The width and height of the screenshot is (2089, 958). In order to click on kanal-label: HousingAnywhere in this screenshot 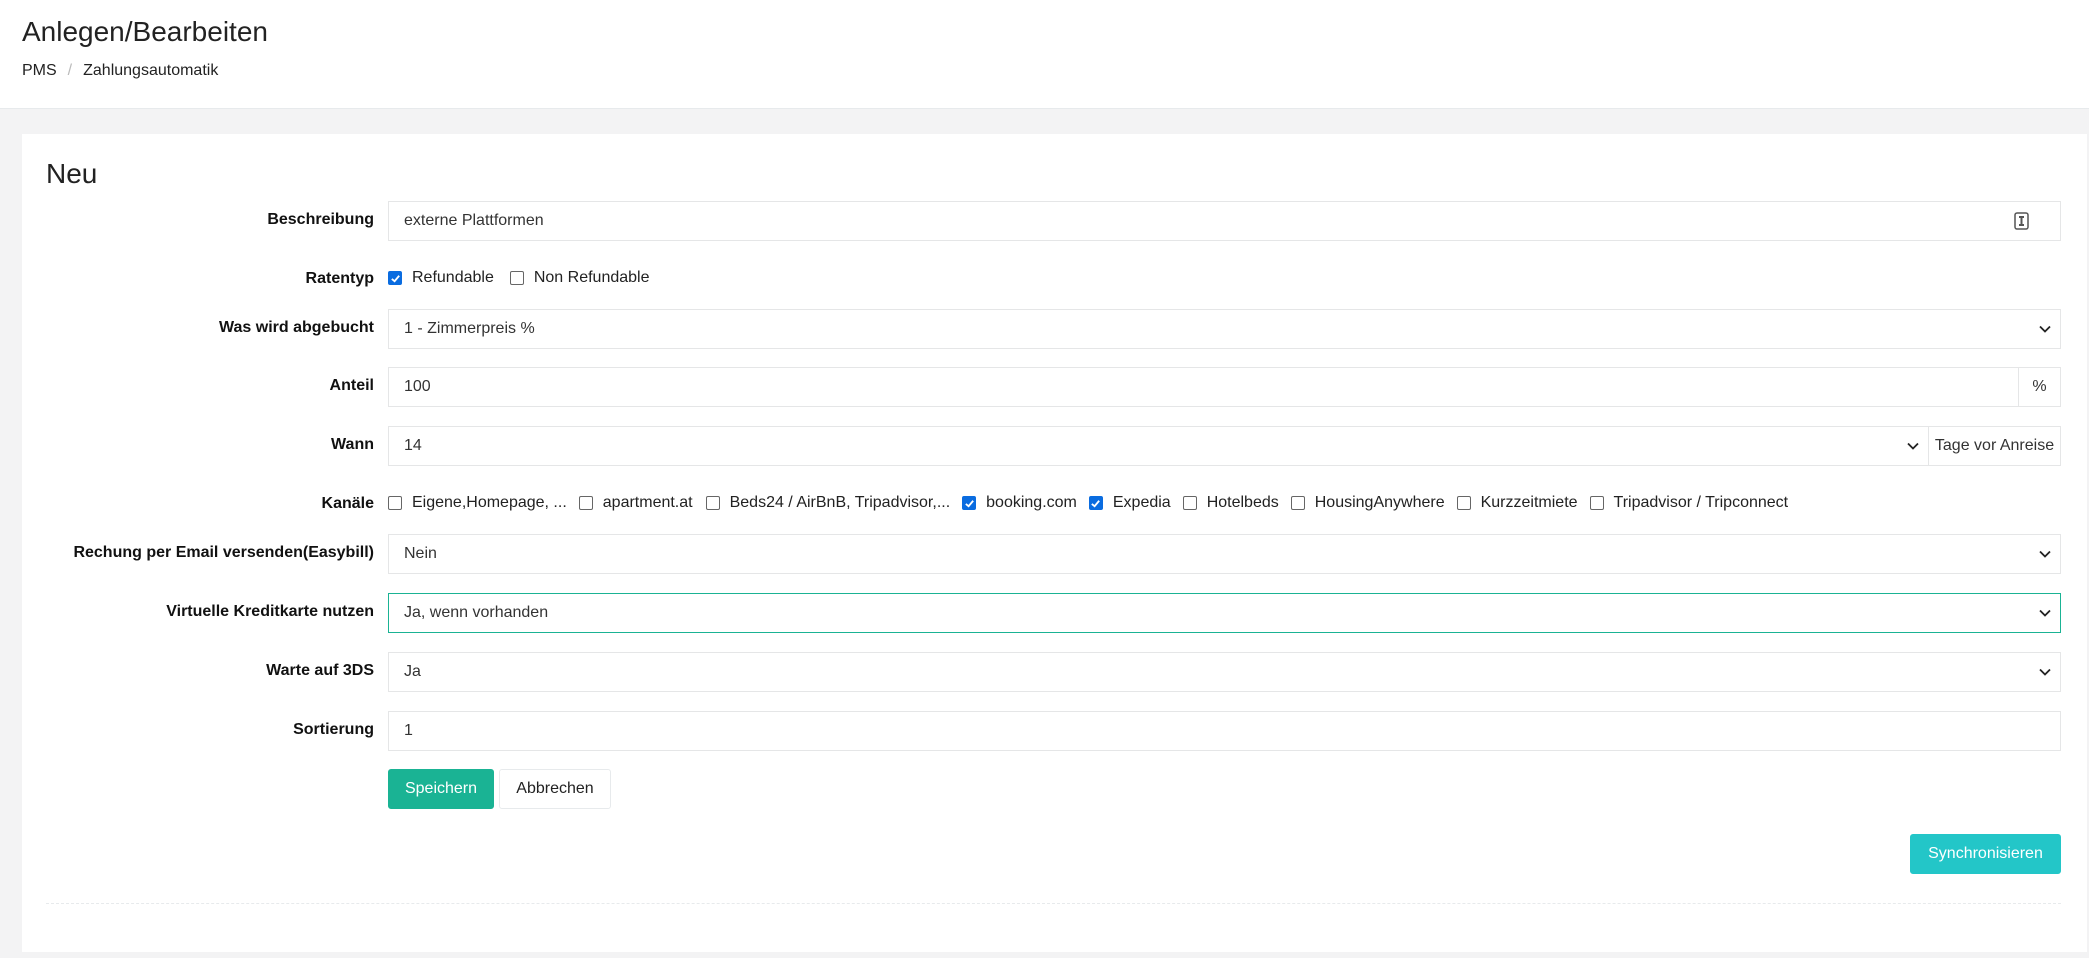, I will do `click(1379, 502)`.